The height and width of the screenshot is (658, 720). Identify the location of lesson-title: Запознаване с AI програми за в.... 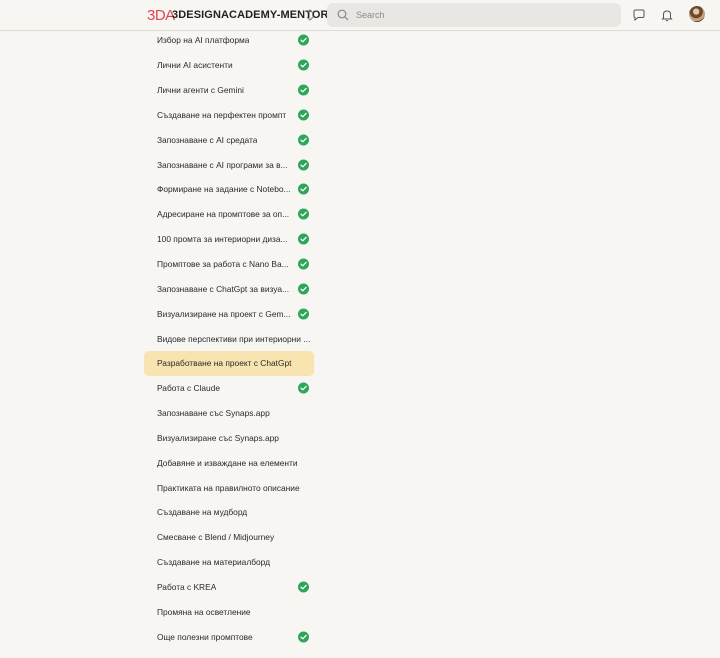
(222, 164).